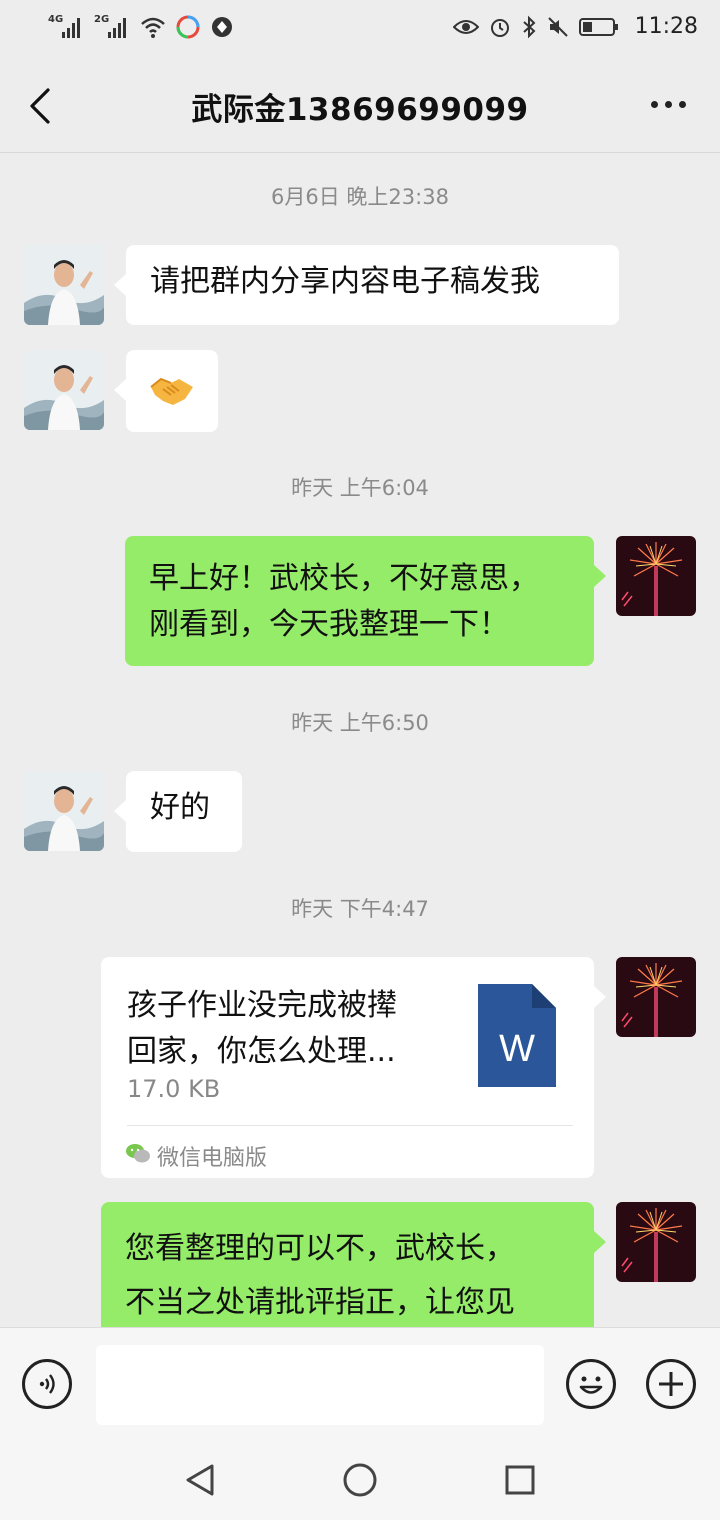  Describe the element at coordinates (174, 1089) in the screenshot. I see `file-size: 17.0 KB` at that location.